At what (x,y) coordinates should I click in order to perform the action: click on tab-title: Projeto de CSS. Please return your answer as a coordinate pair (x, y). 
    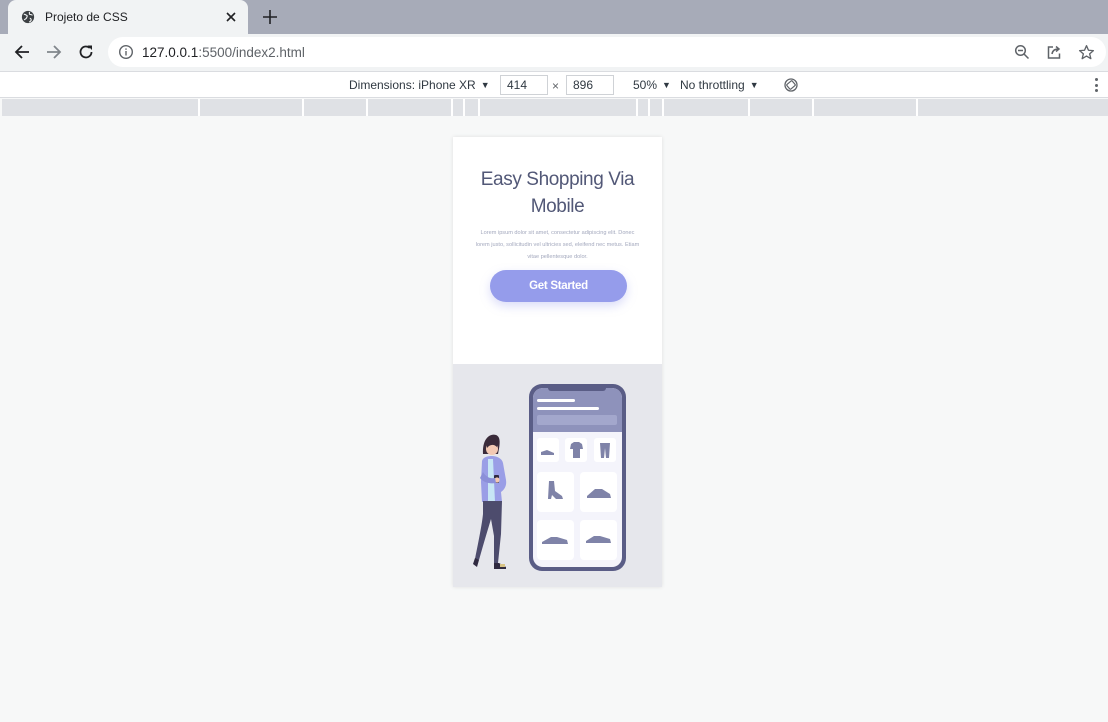
    Looking at the image, I should click on (86, 17).